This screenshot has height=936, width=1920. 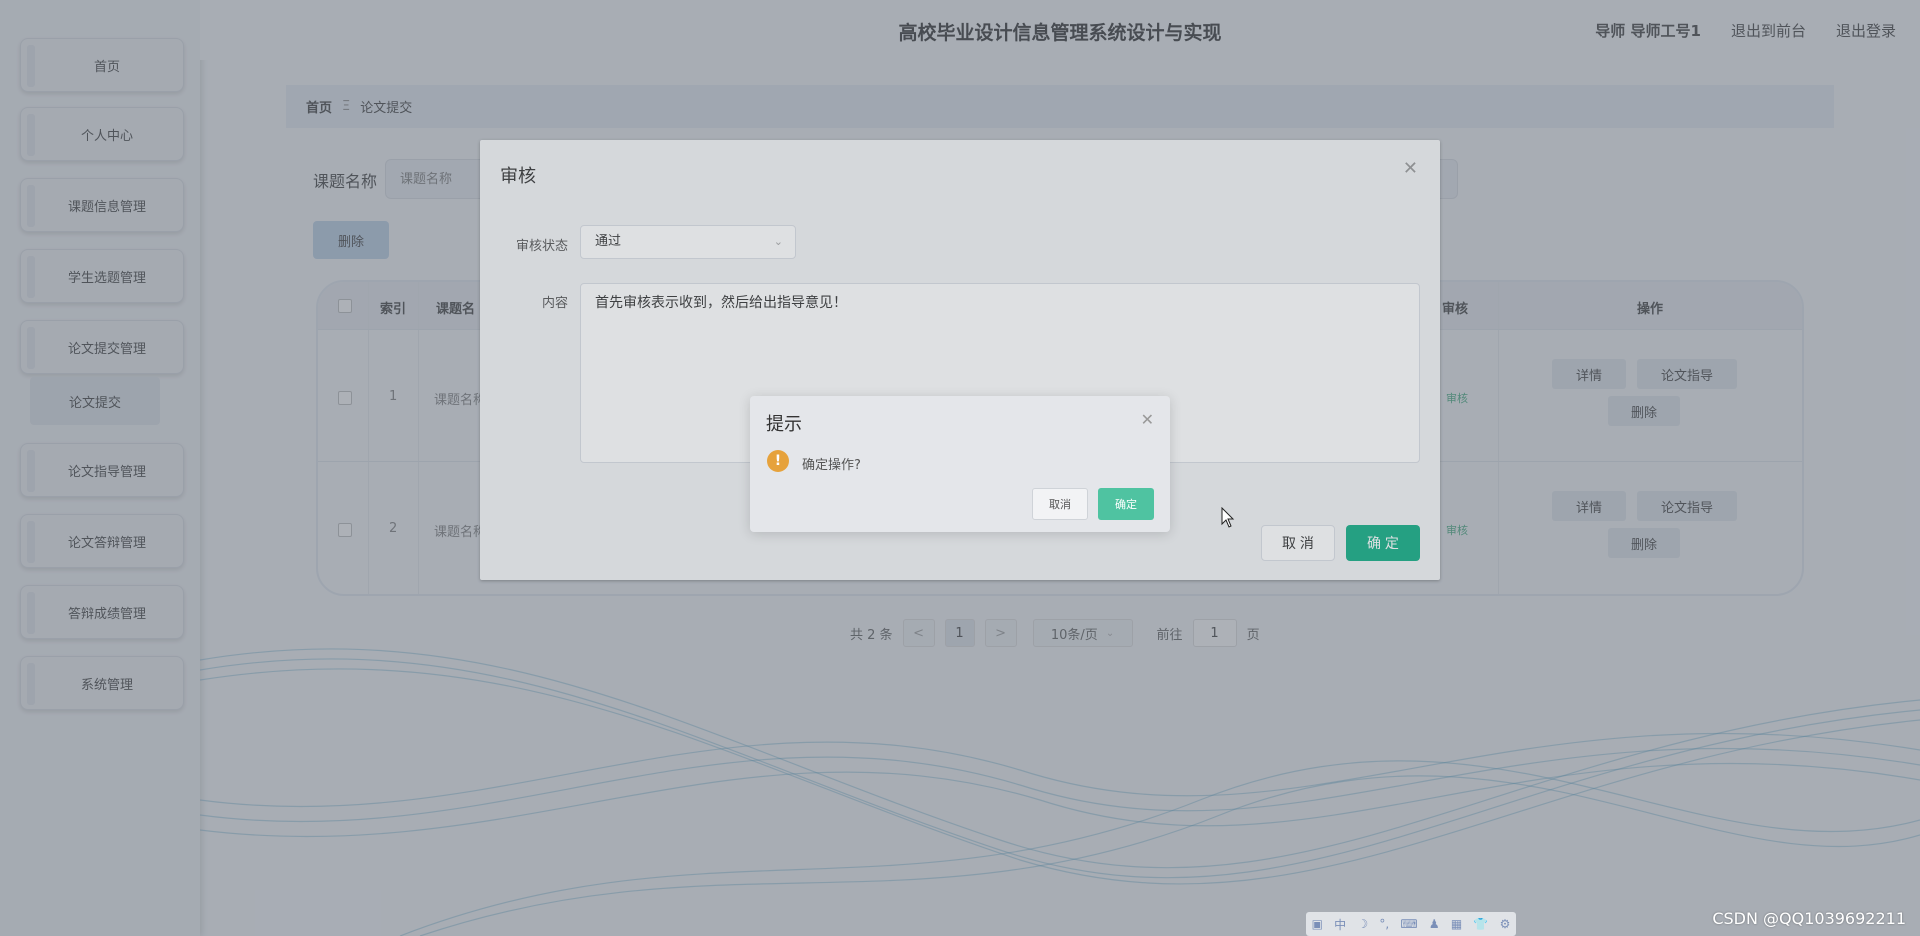 What do you see at coordinates (1126, 504) in the screenshot?
I see `message-box-confirm-button: 确定` at bounding box center [1126, 504].